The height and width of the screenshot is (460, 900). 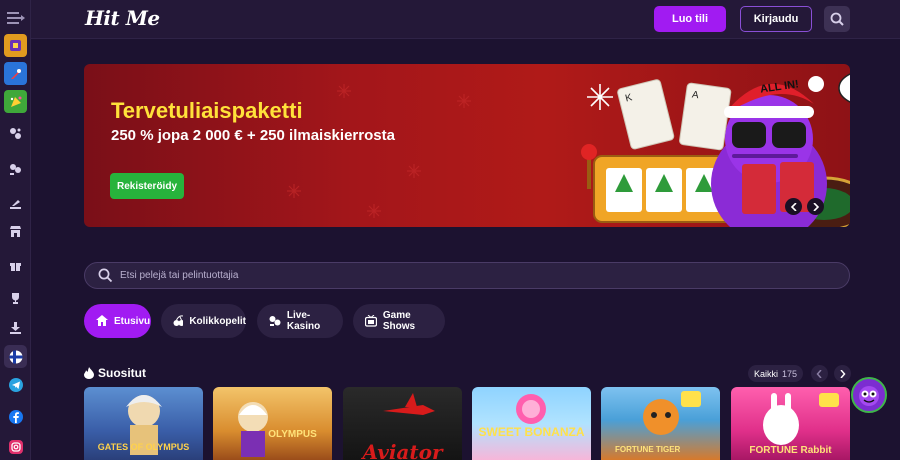 I want to click on view-all-label: Kaikki, so click(x=765, y=373).